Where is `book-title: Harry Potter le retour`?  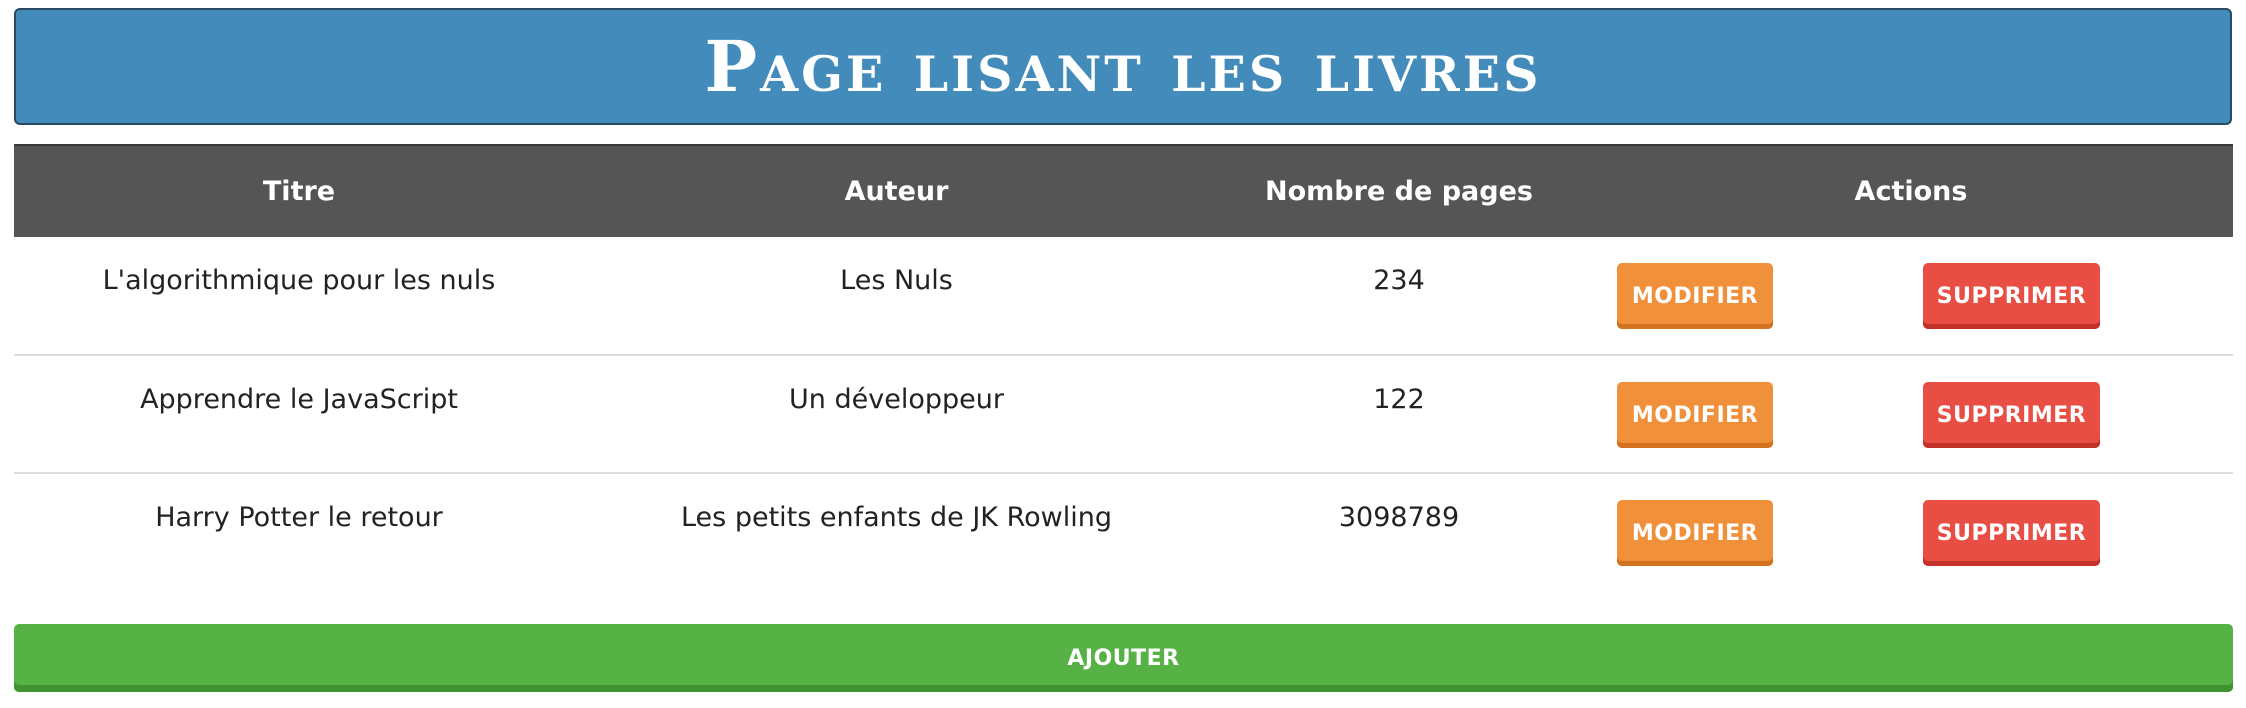 book-title: Harry Potter le retour is located at coordinates (299, 517).